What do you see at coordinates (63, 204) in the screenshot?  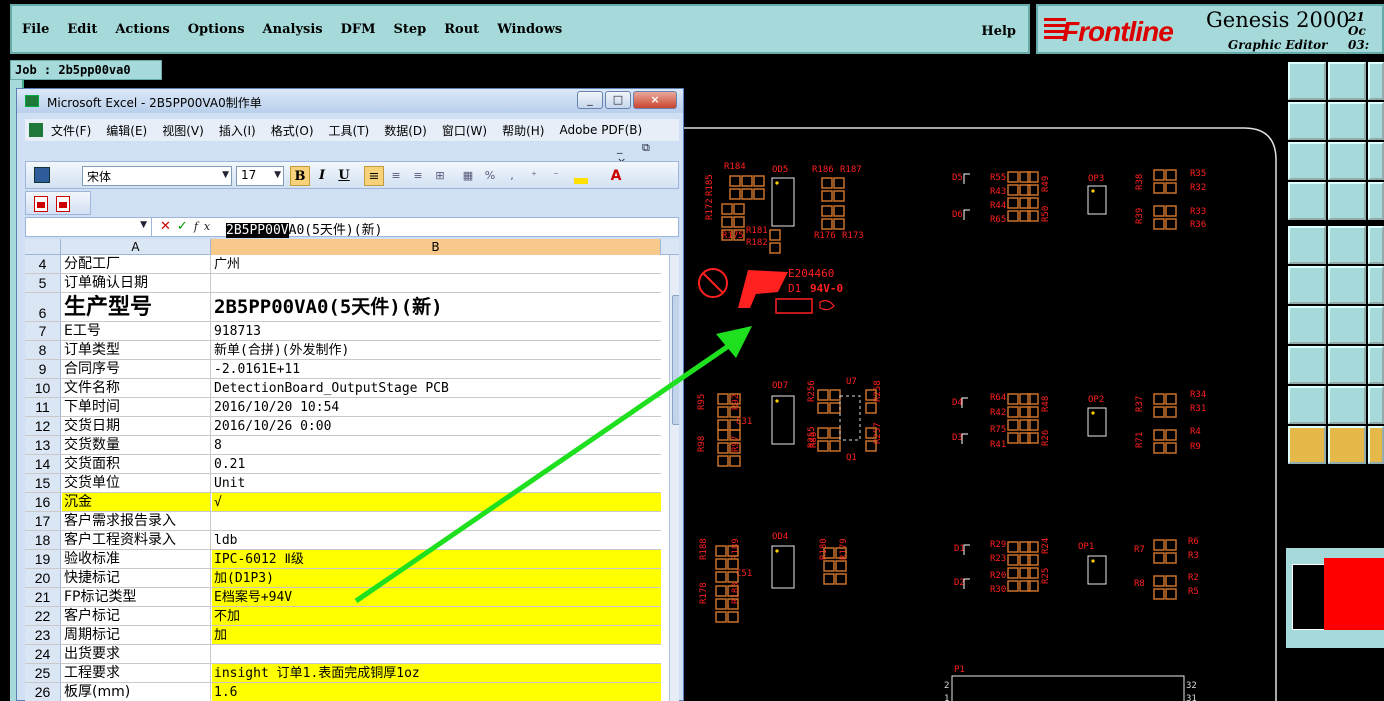 I see `pdf-email-icon` at bounding box center [63, 204].